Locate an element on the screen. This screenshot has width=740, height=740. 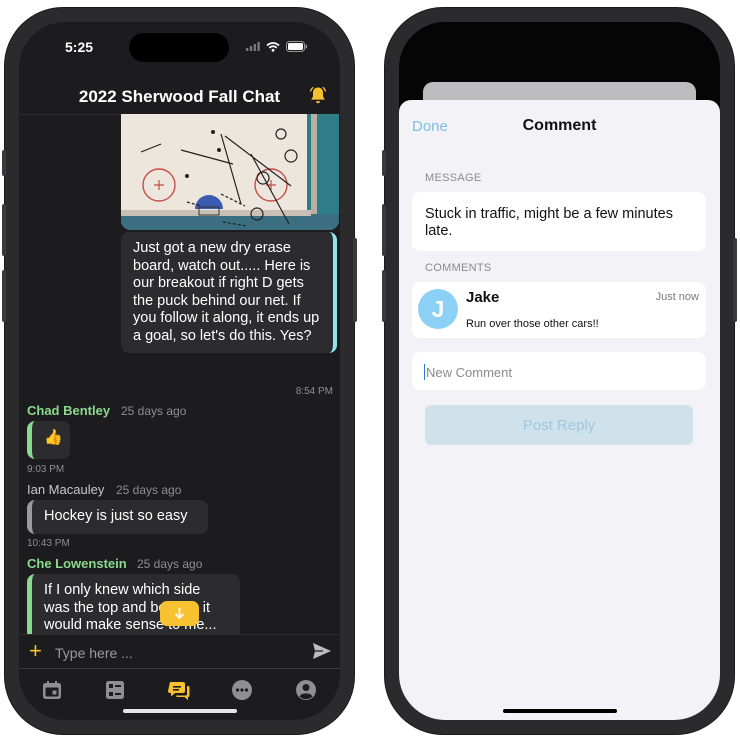
status-icons is located at coordinates (277, 46).